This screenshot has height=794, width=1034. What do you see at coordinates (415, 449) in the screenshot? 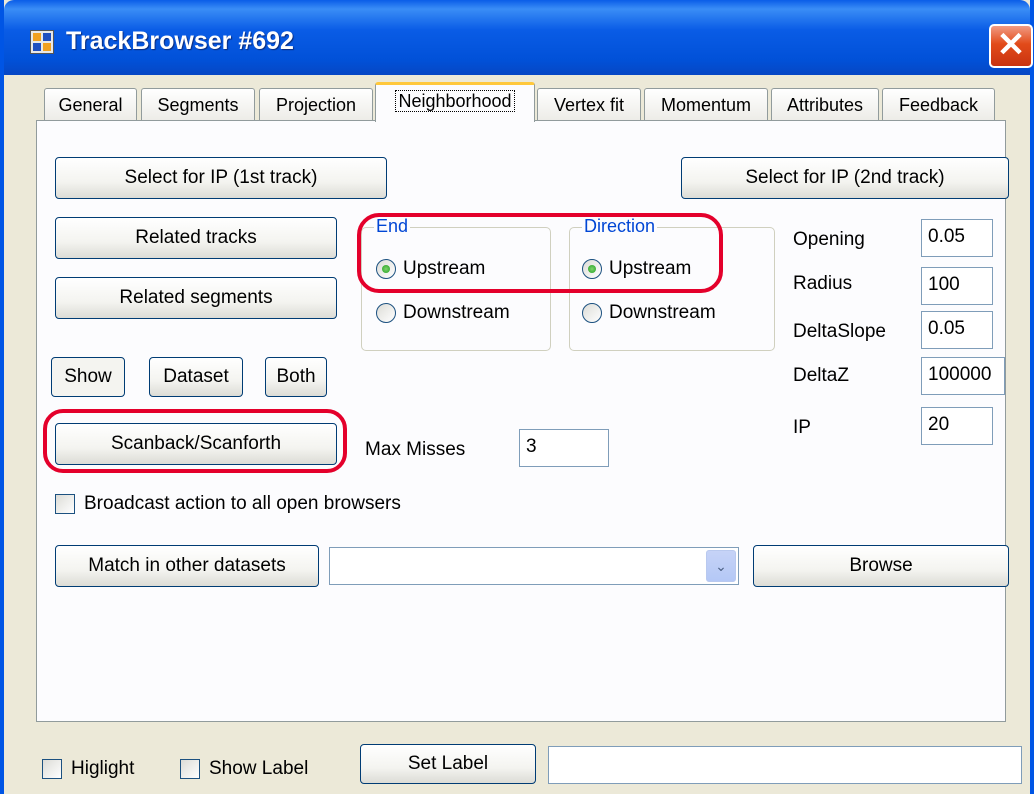
I see `max-misses-label: Max Misses` at bounding box center [415, 449].